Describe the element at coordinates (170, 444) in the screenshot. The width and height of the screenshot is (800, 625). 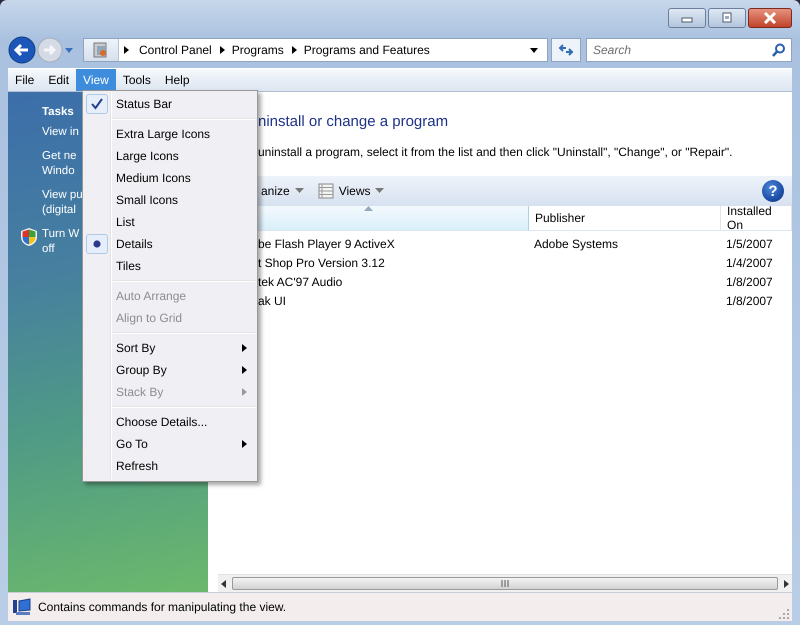
I see `menu-item: Go To` at that location.